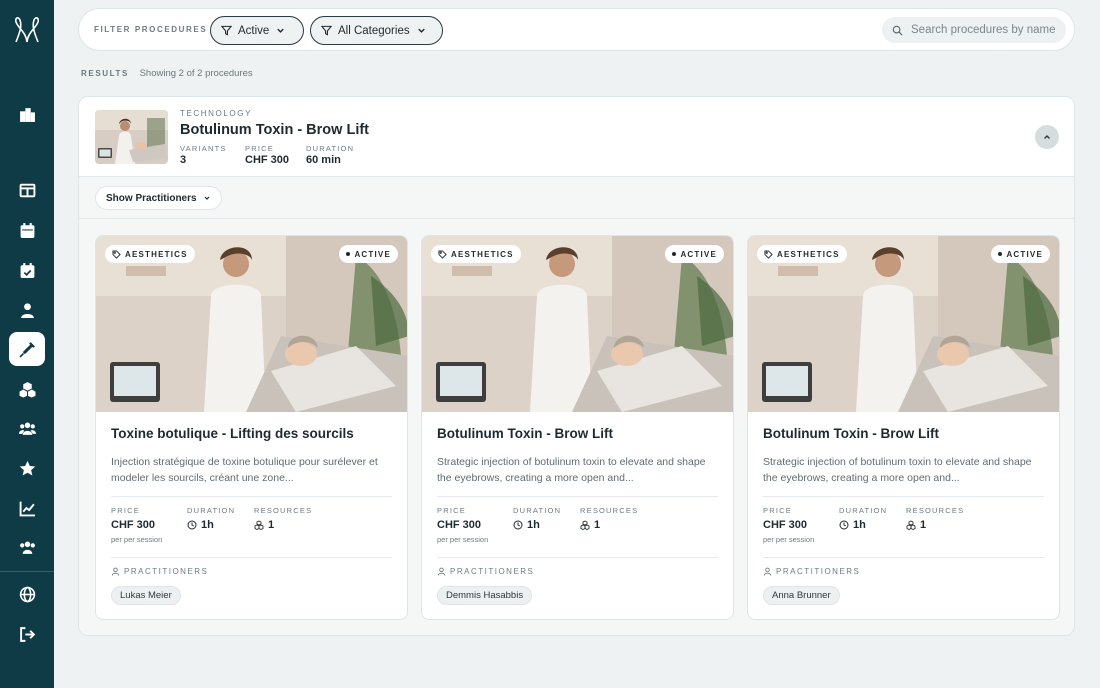  Describe the element at coordinates (131, 137) in the screenshot. I see `procedure-thumbnail` at that location.